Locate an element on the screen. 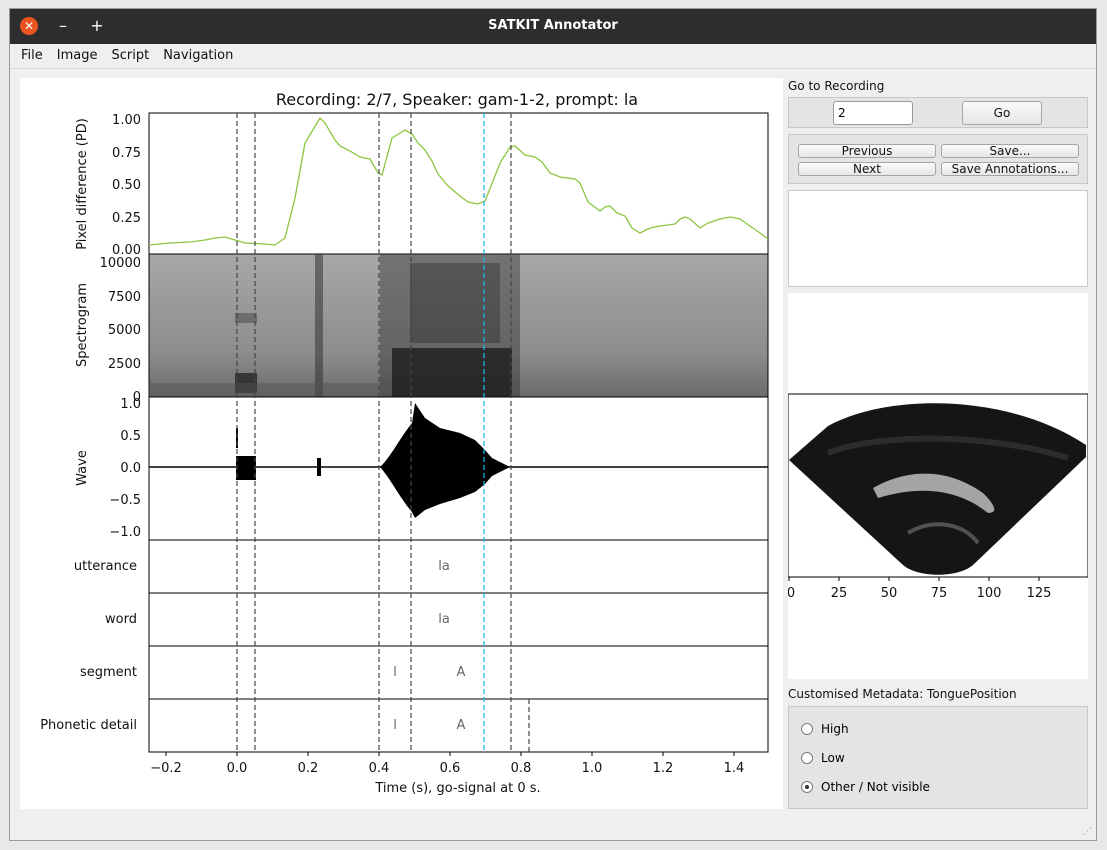 The height and width of the screenshot is (850, 1107). xtick-1.4: 1.4 is located at coordinates (734, 768).